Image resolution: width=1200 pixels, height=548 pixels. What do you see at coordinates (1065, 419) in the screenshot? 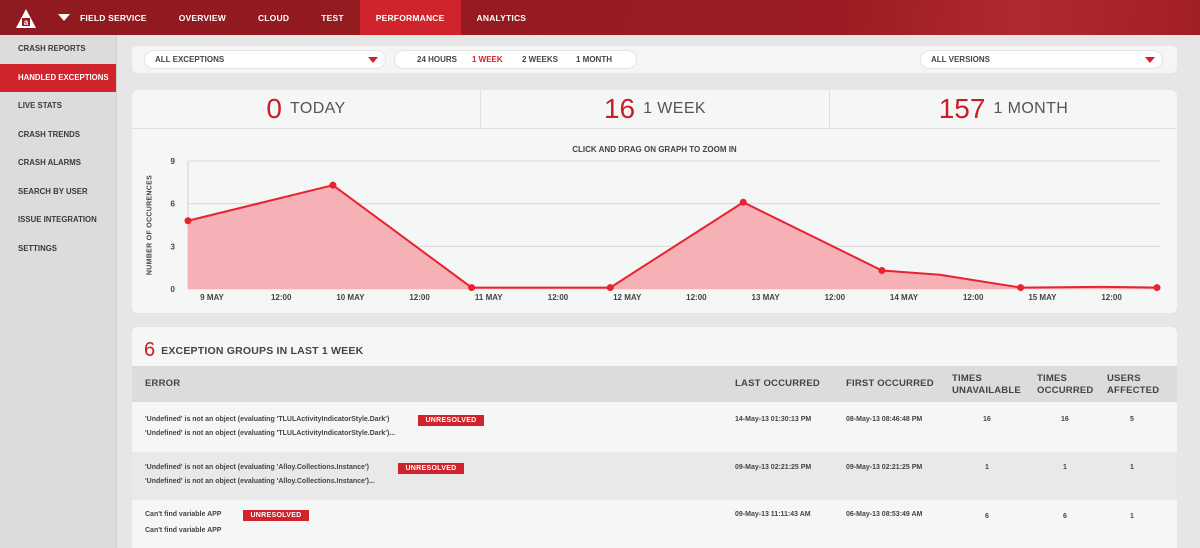
I see `times-occurred: 16` at bounding box center [1065, 419].